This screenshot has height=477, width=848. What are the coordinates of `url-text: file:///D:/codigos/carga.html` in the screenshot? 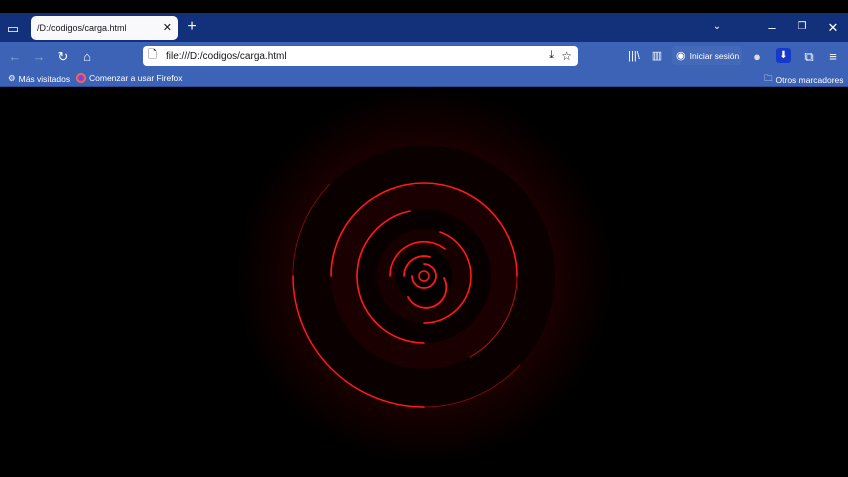 It's located at (226, 56).